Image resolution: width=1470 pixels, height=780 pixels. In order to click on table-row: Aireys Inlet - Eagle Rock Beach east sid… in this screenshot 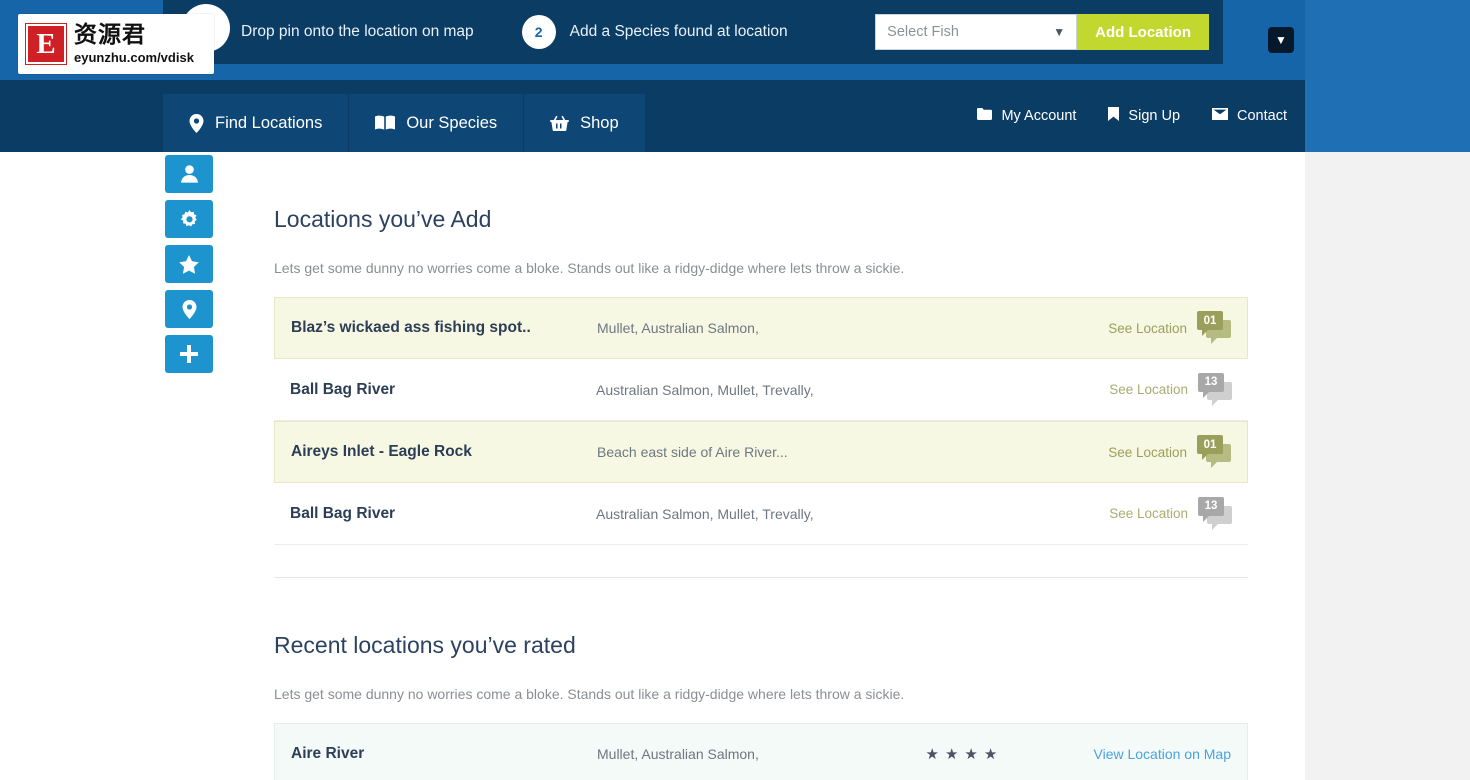, I will do `click(761, 452)`.